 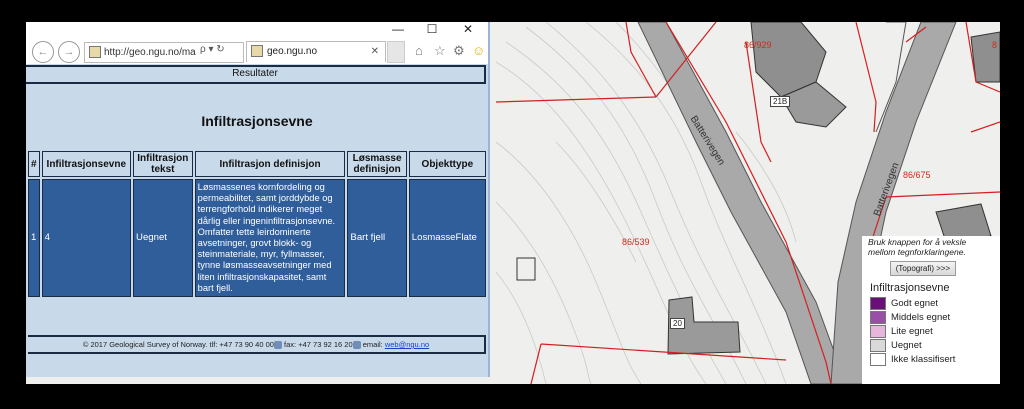 I want to click on tab-favicon-icon, so click(x=257, y=51).